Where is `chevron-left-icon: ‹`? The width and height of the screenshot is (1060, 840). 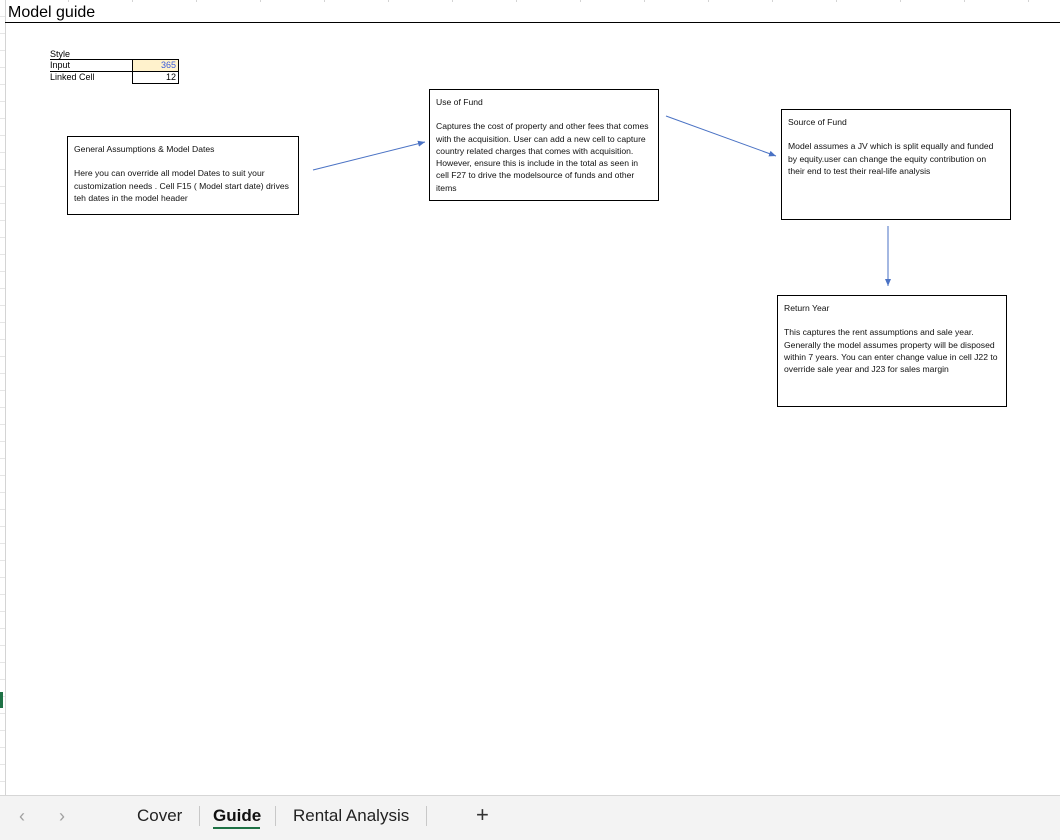 chevron-left-icon: ‹ is located at coordinates (22, 816).